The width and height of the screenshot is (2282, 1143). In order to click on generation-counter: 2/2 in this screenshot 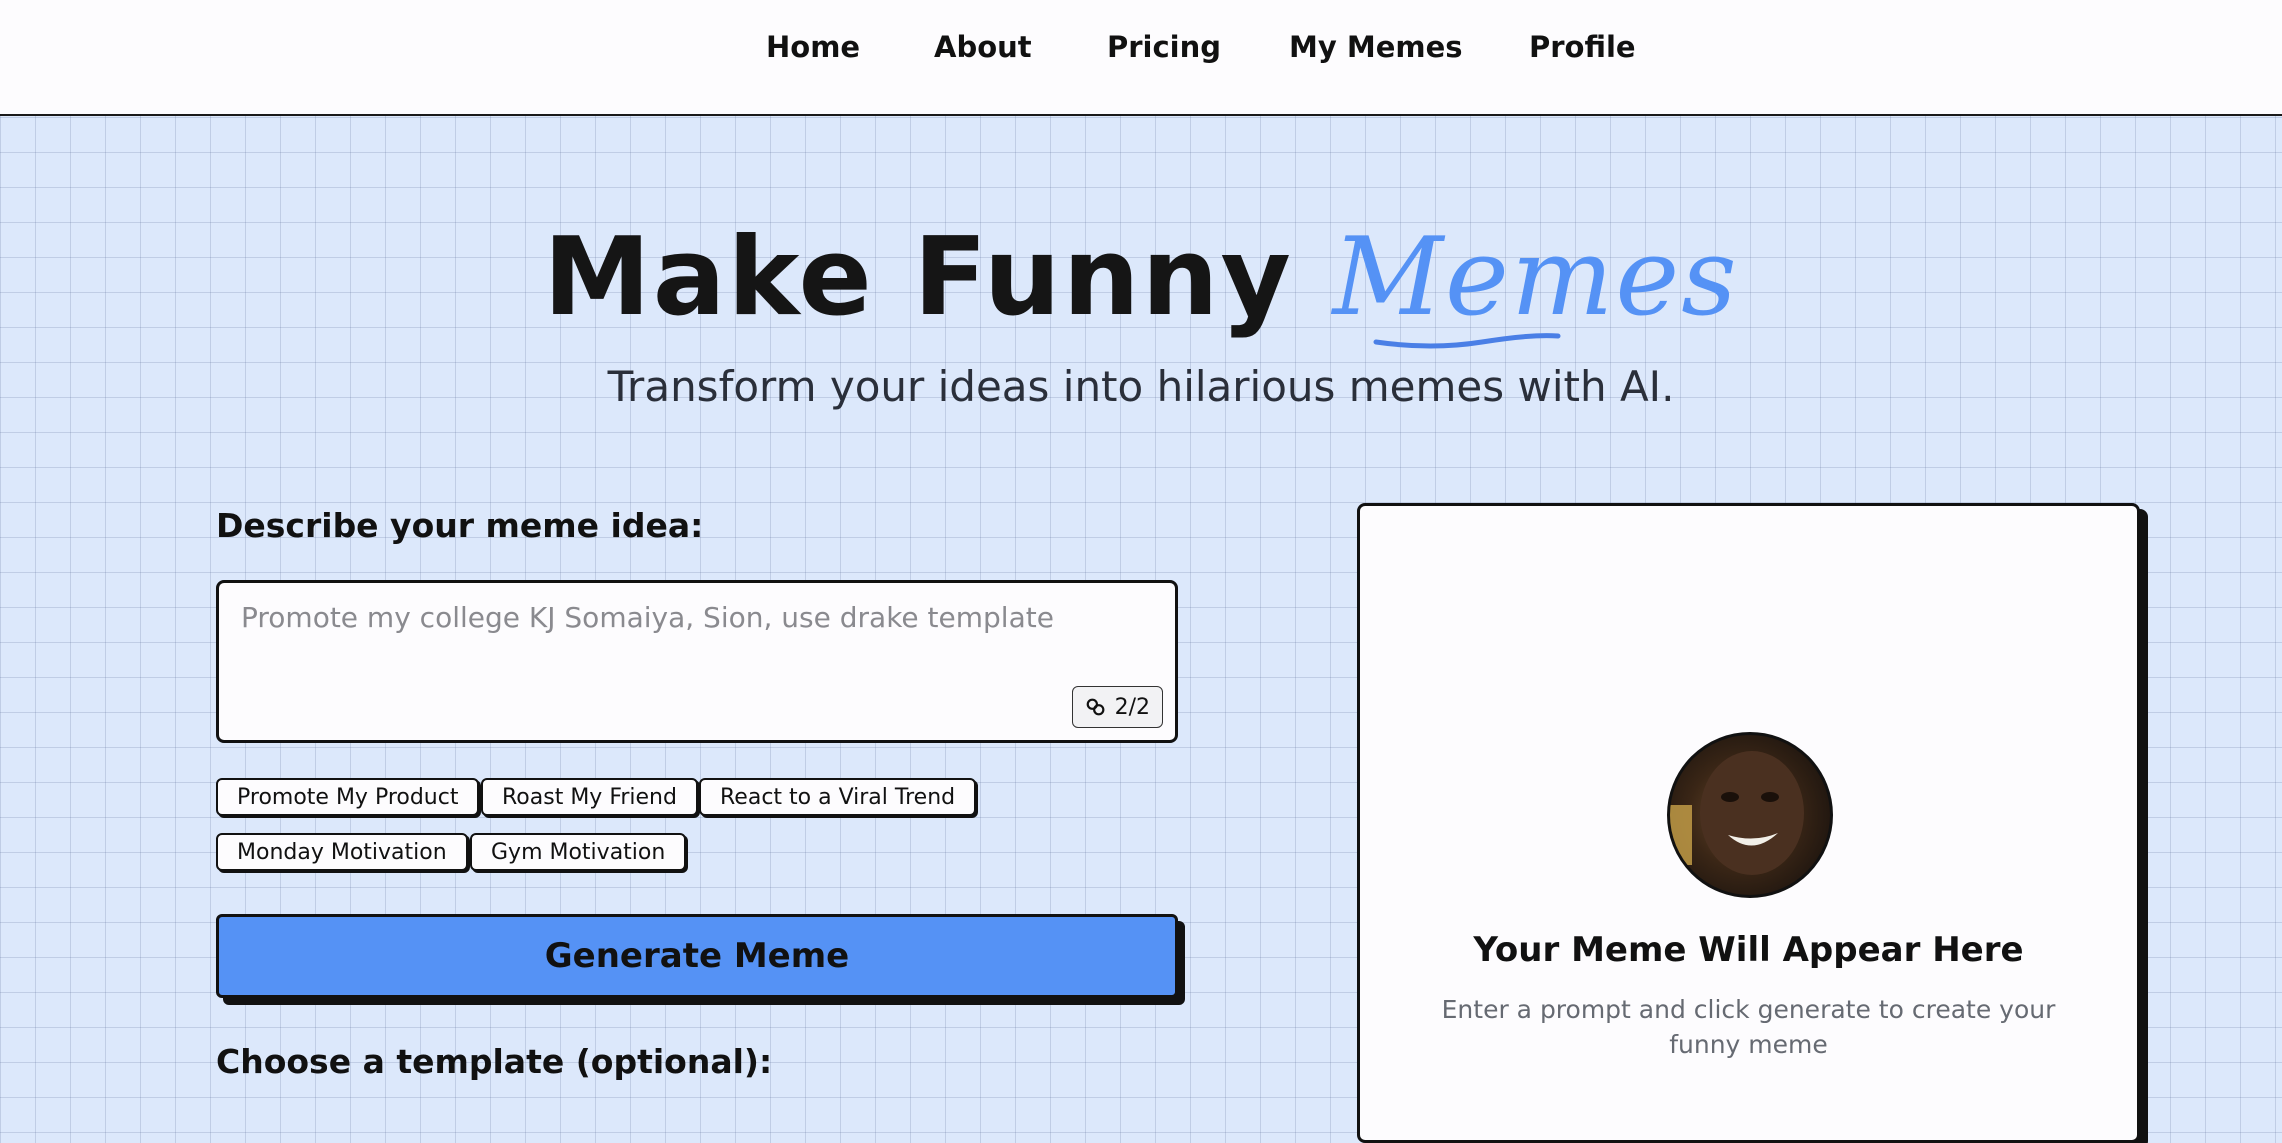, I will do `click(1117, 707)`.